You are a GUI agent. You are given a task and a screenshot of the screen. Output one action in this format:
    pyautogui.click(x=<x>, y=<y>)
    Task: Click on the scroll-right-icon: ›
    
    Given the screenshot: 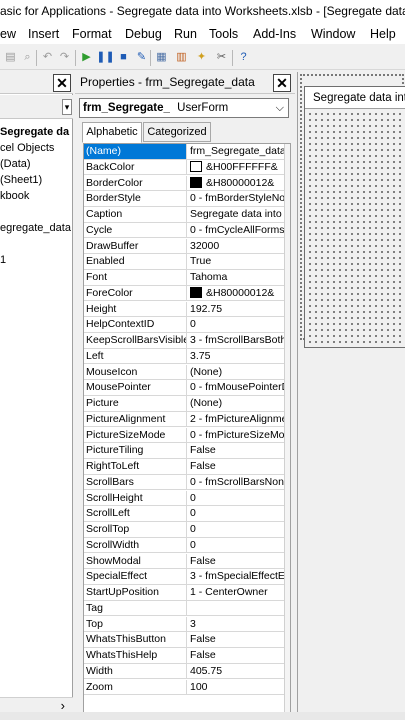 What is the action you would take?
    pyautogui.click(x=63, y=705)
    